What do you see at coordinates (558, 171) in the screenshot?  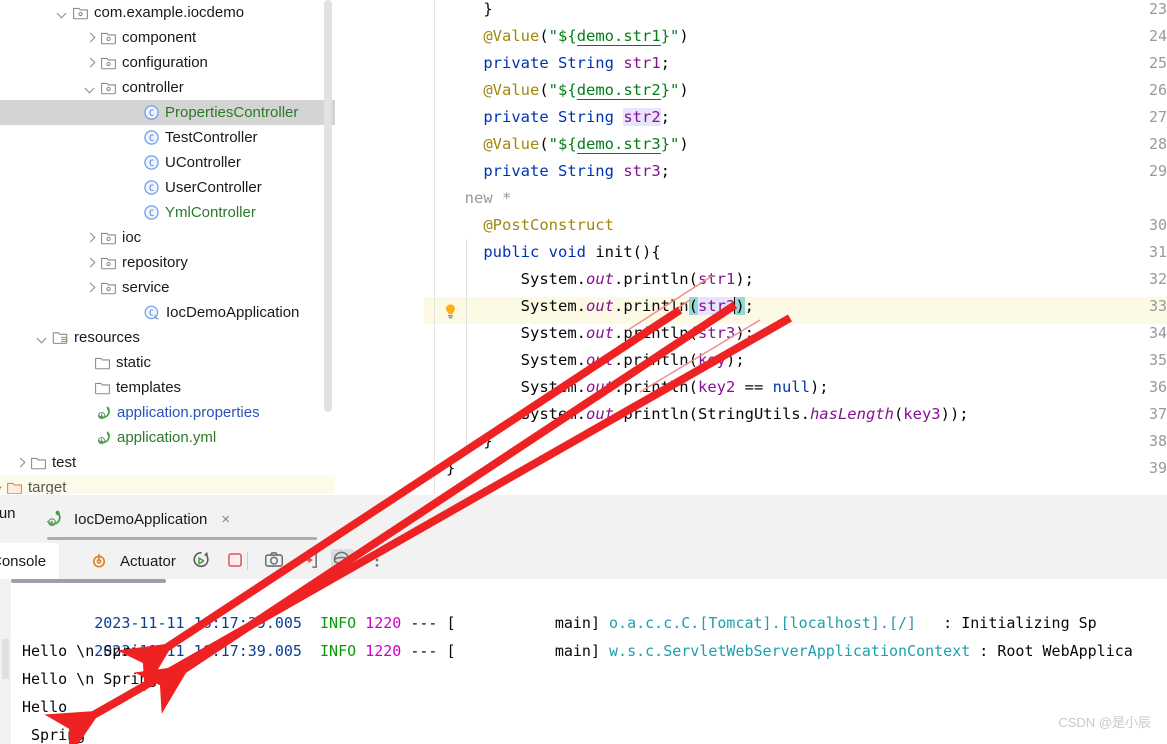 I see `code-line-29: private String str3;` at bounding box center [558, 171].